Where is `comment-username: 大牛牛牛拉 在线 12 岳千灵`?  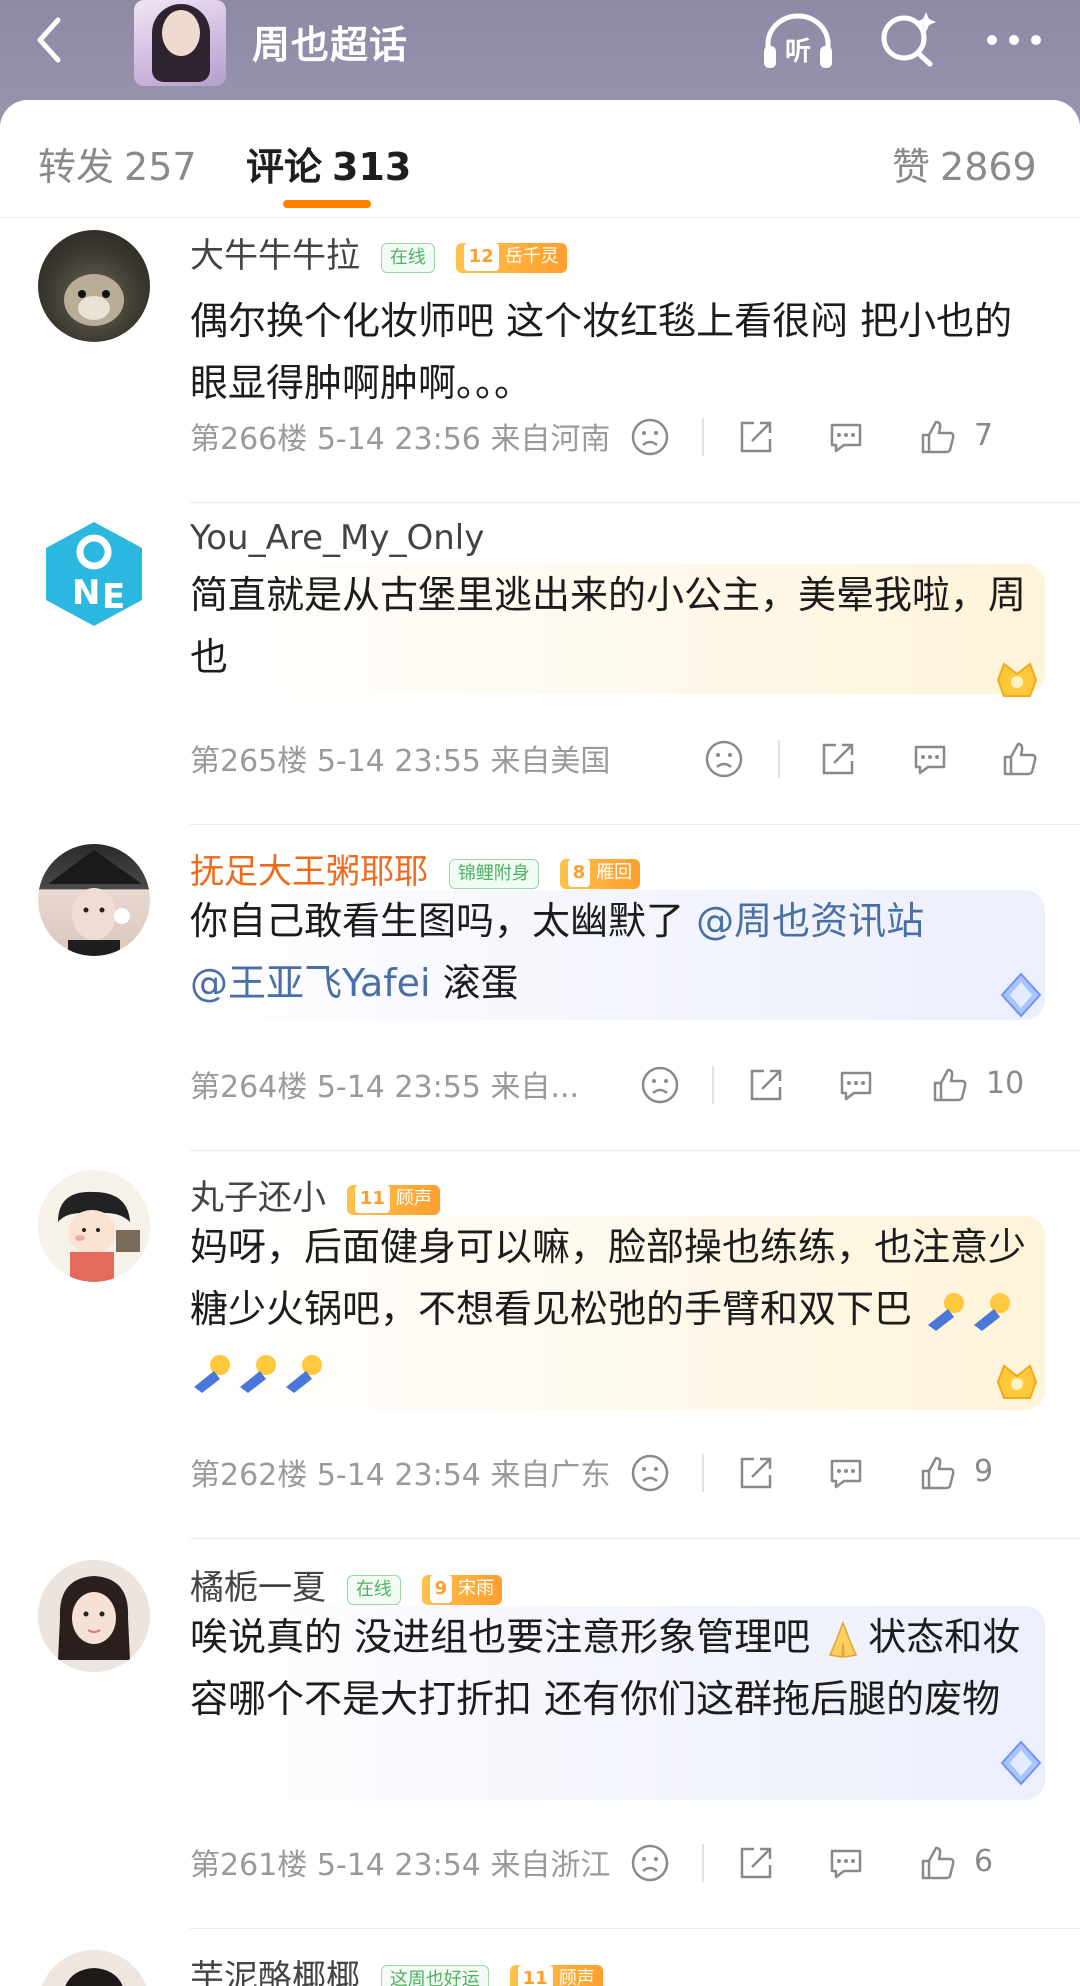
comment-username: 大牛牛牛拉 在线 12 岳千灵 is located at coordinates (378, 252).